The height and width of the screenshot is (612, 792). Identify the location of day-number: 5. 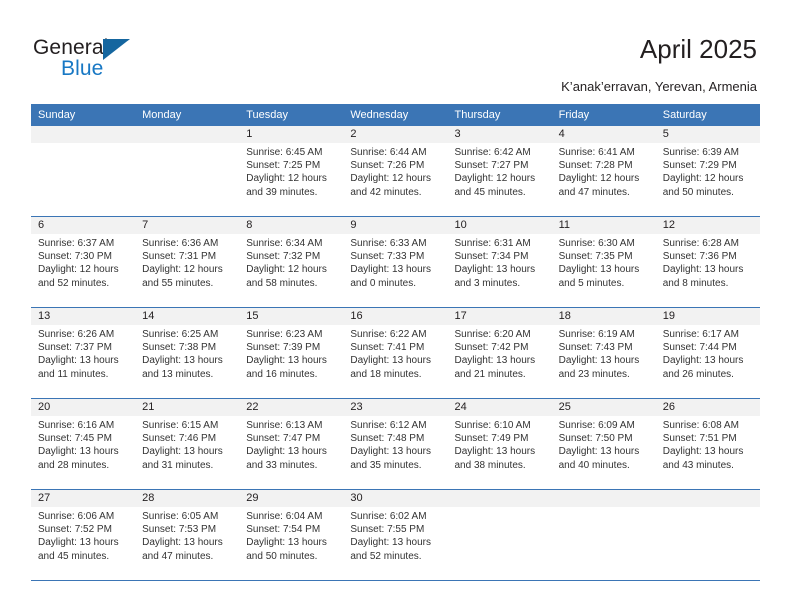
(708, 134).